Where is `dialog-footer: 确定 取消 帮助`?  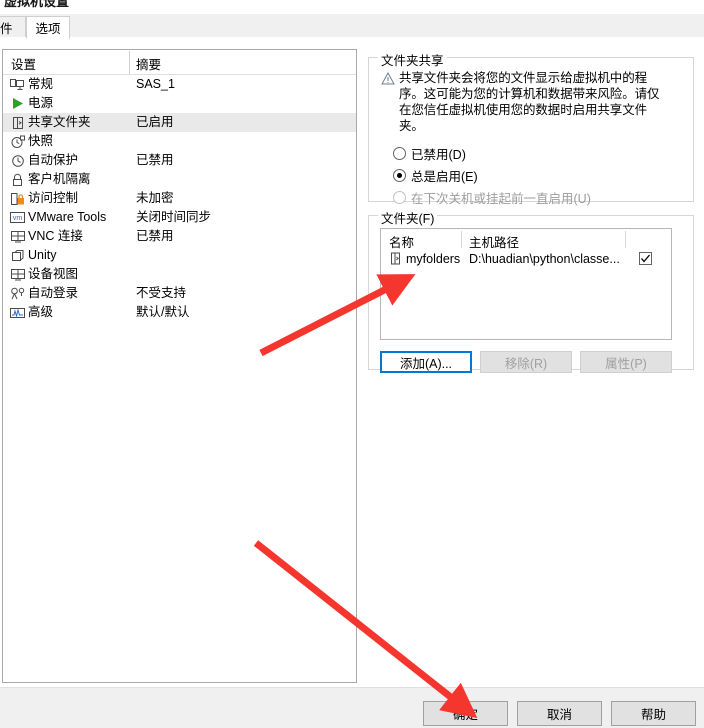 dialog-footer: 确定 取消 帮助 is located at coordinates (352, 707).